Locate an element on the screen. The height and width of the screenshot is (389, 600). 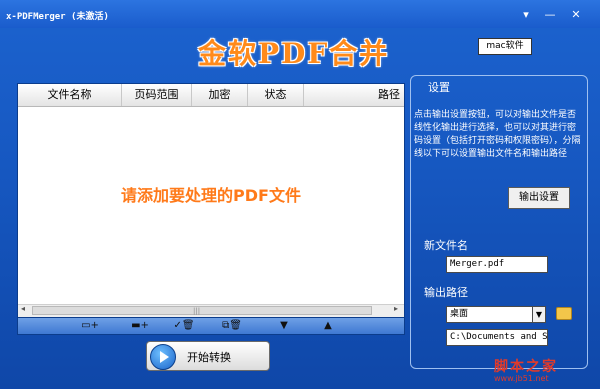
settings-label: 设置 is located at coordinates (439, 87).